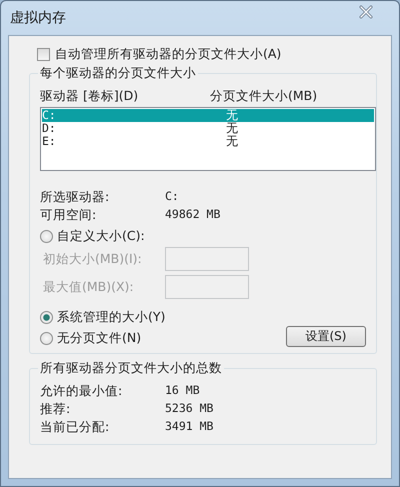 This screenshot has width=400, height=487. I want to click on checkbox-label: 自动管理所有驱动器的分页文件大小(A), so click(168, 54).